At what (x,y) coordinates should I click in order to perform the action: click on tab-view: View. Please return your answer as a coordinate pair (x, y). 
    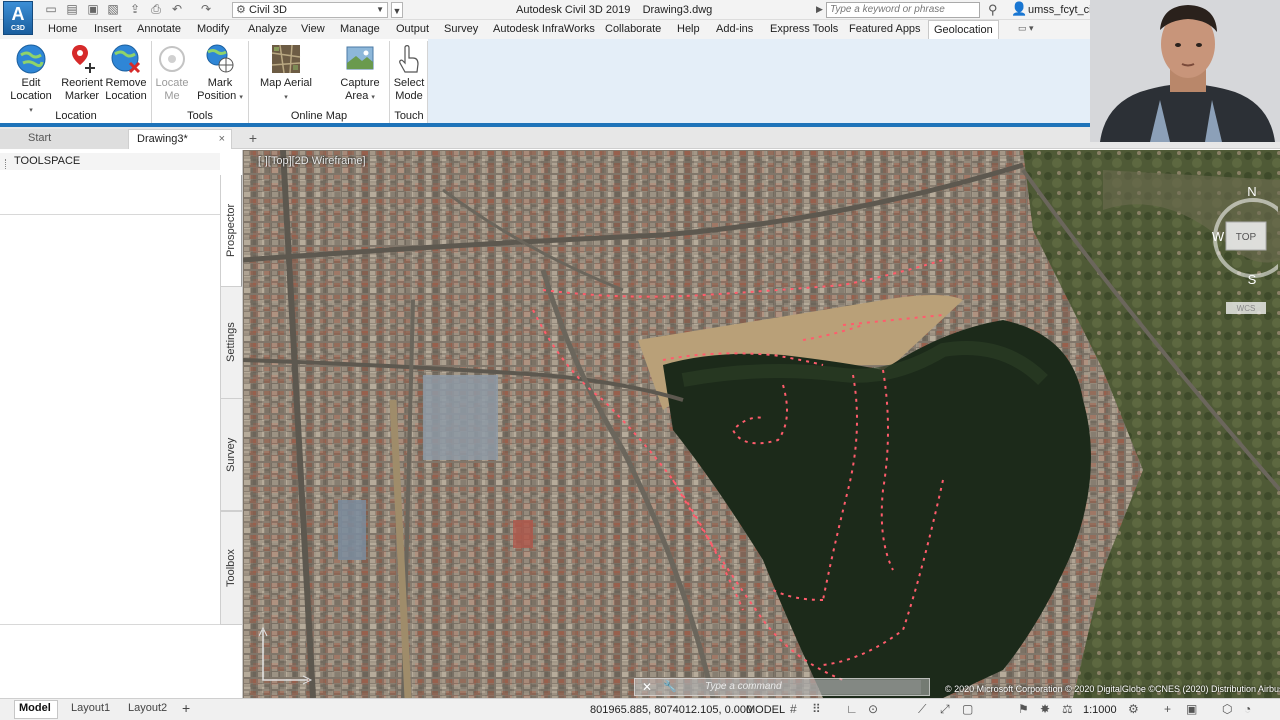
    Looking at the image, I should click on (313, 29).